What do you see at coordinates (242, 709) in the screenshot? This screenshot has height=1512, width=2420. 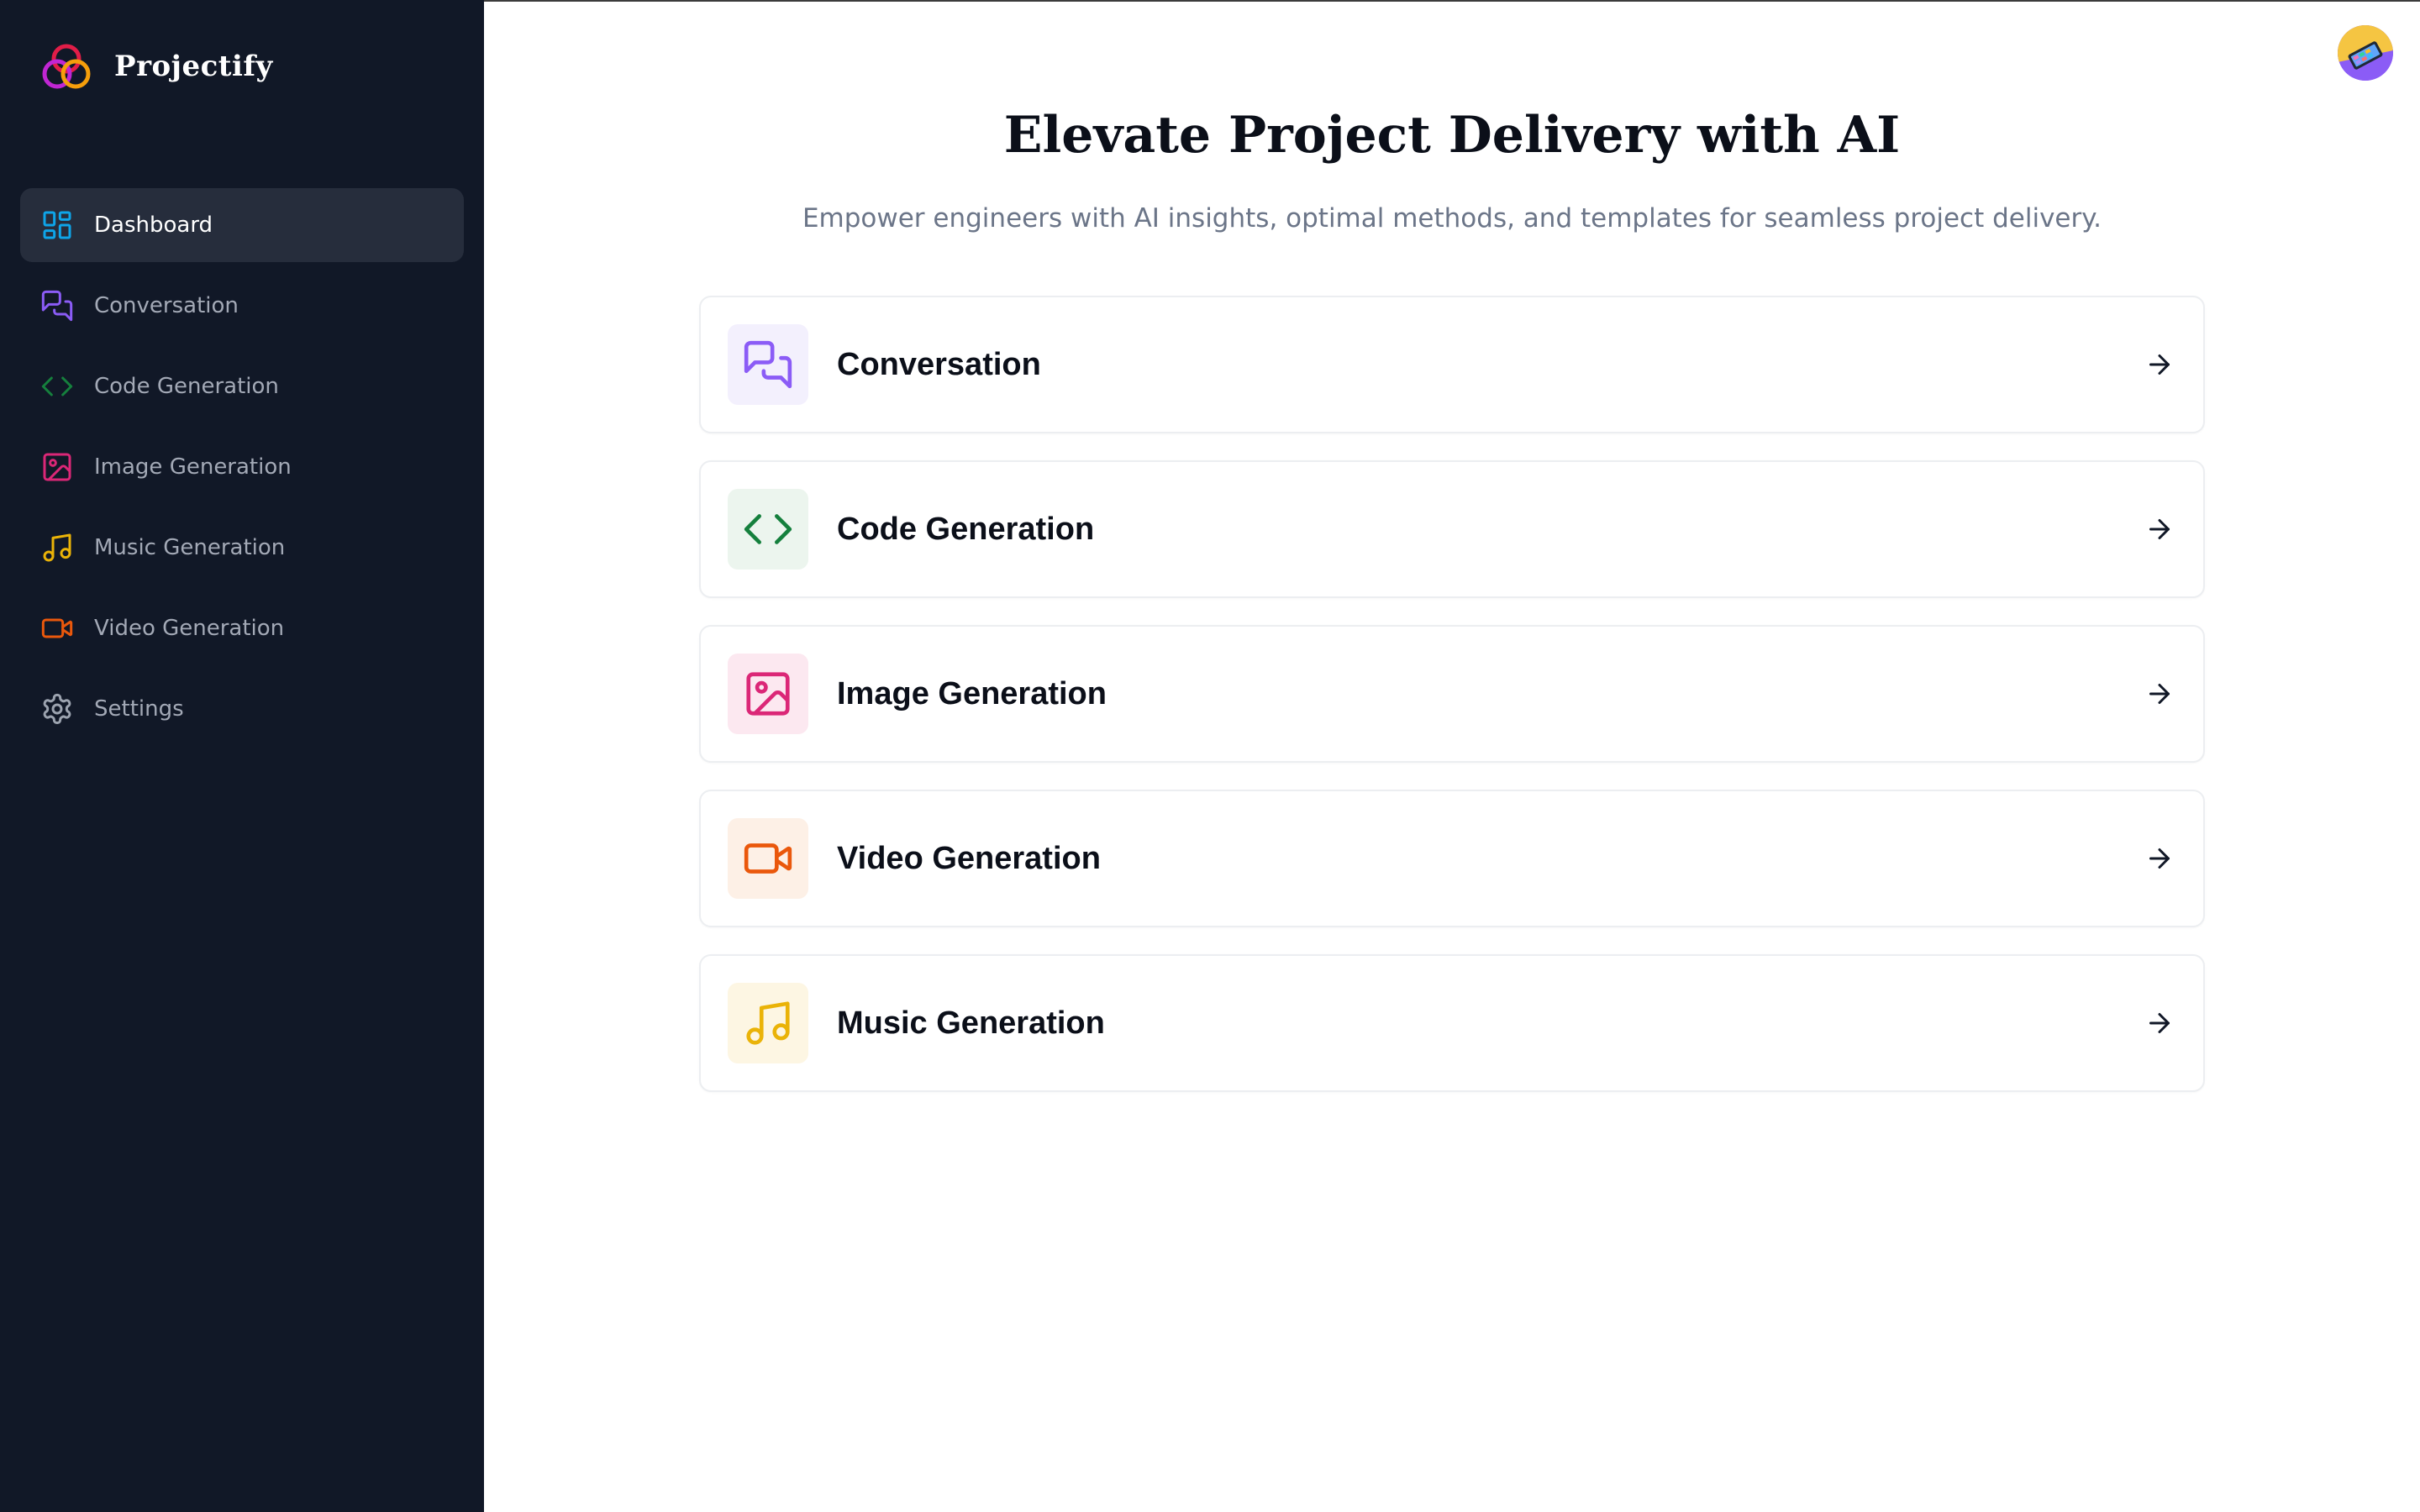 I see `sidebar-item-settings: Settings` at bounding box center [242, 709].